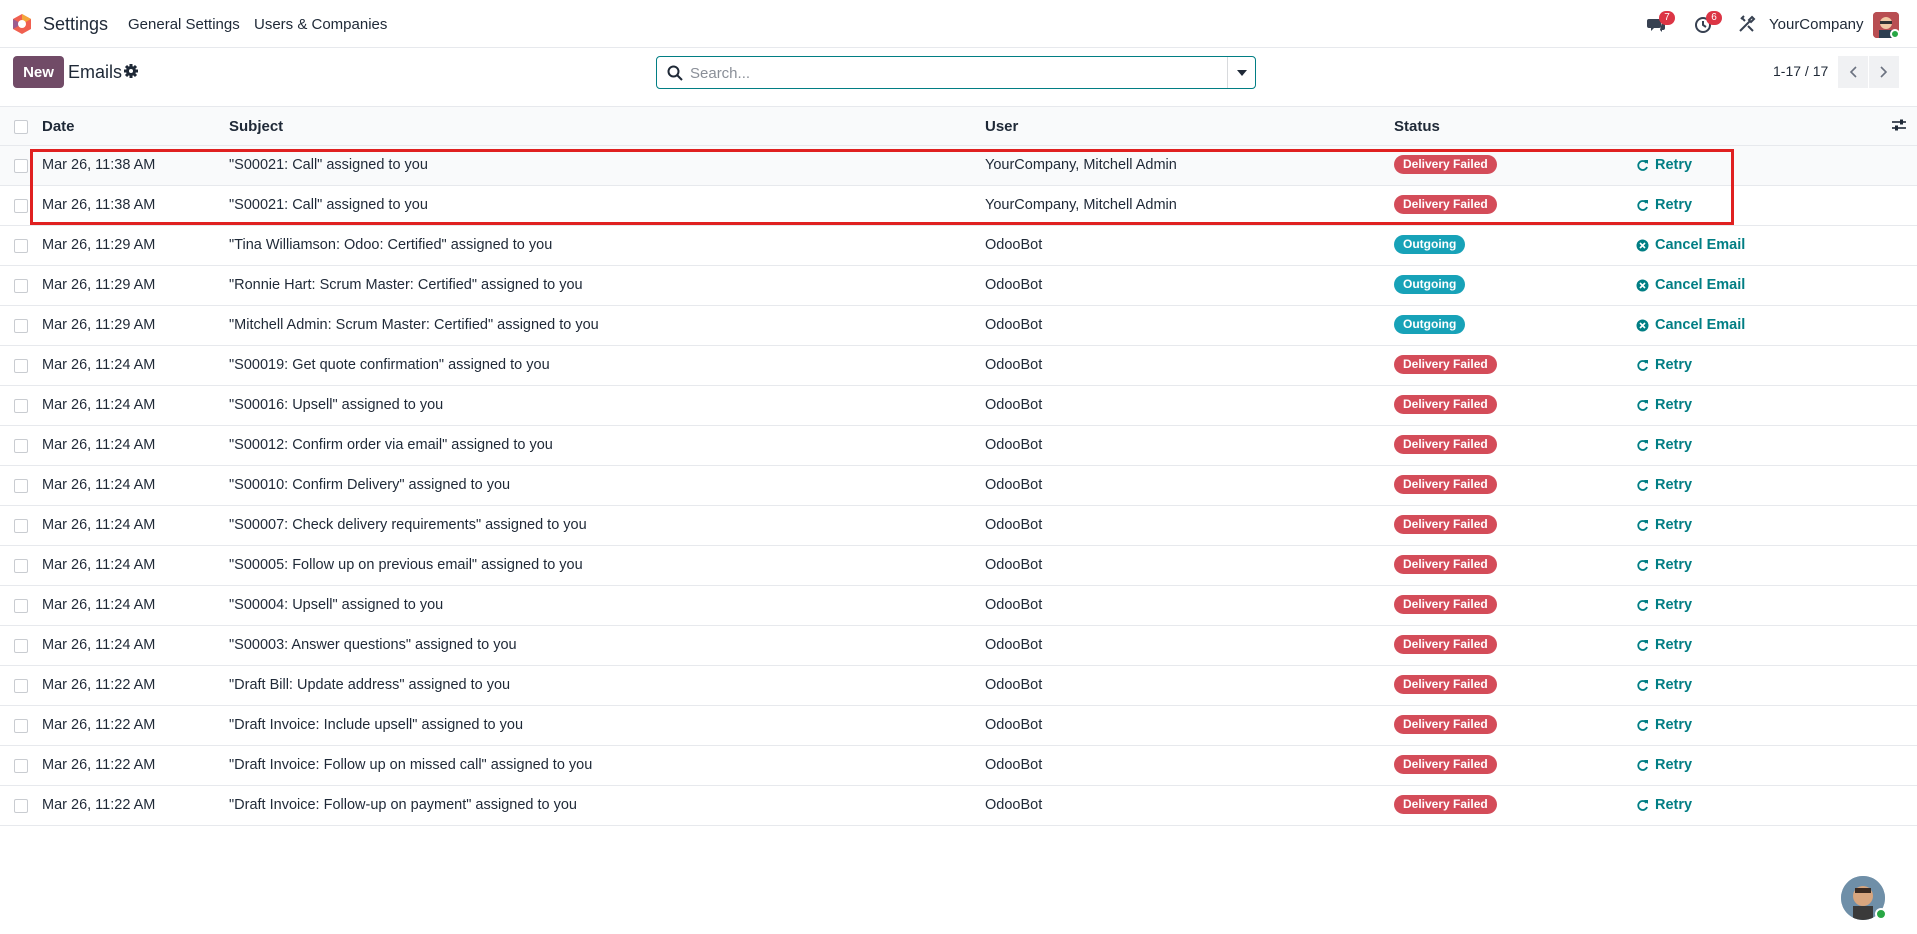 The height and width of the screenshot is (934, 1917). Describe the element at coordinates (1884, 72) in the screenshot. I see `pager-next-button` at that location.